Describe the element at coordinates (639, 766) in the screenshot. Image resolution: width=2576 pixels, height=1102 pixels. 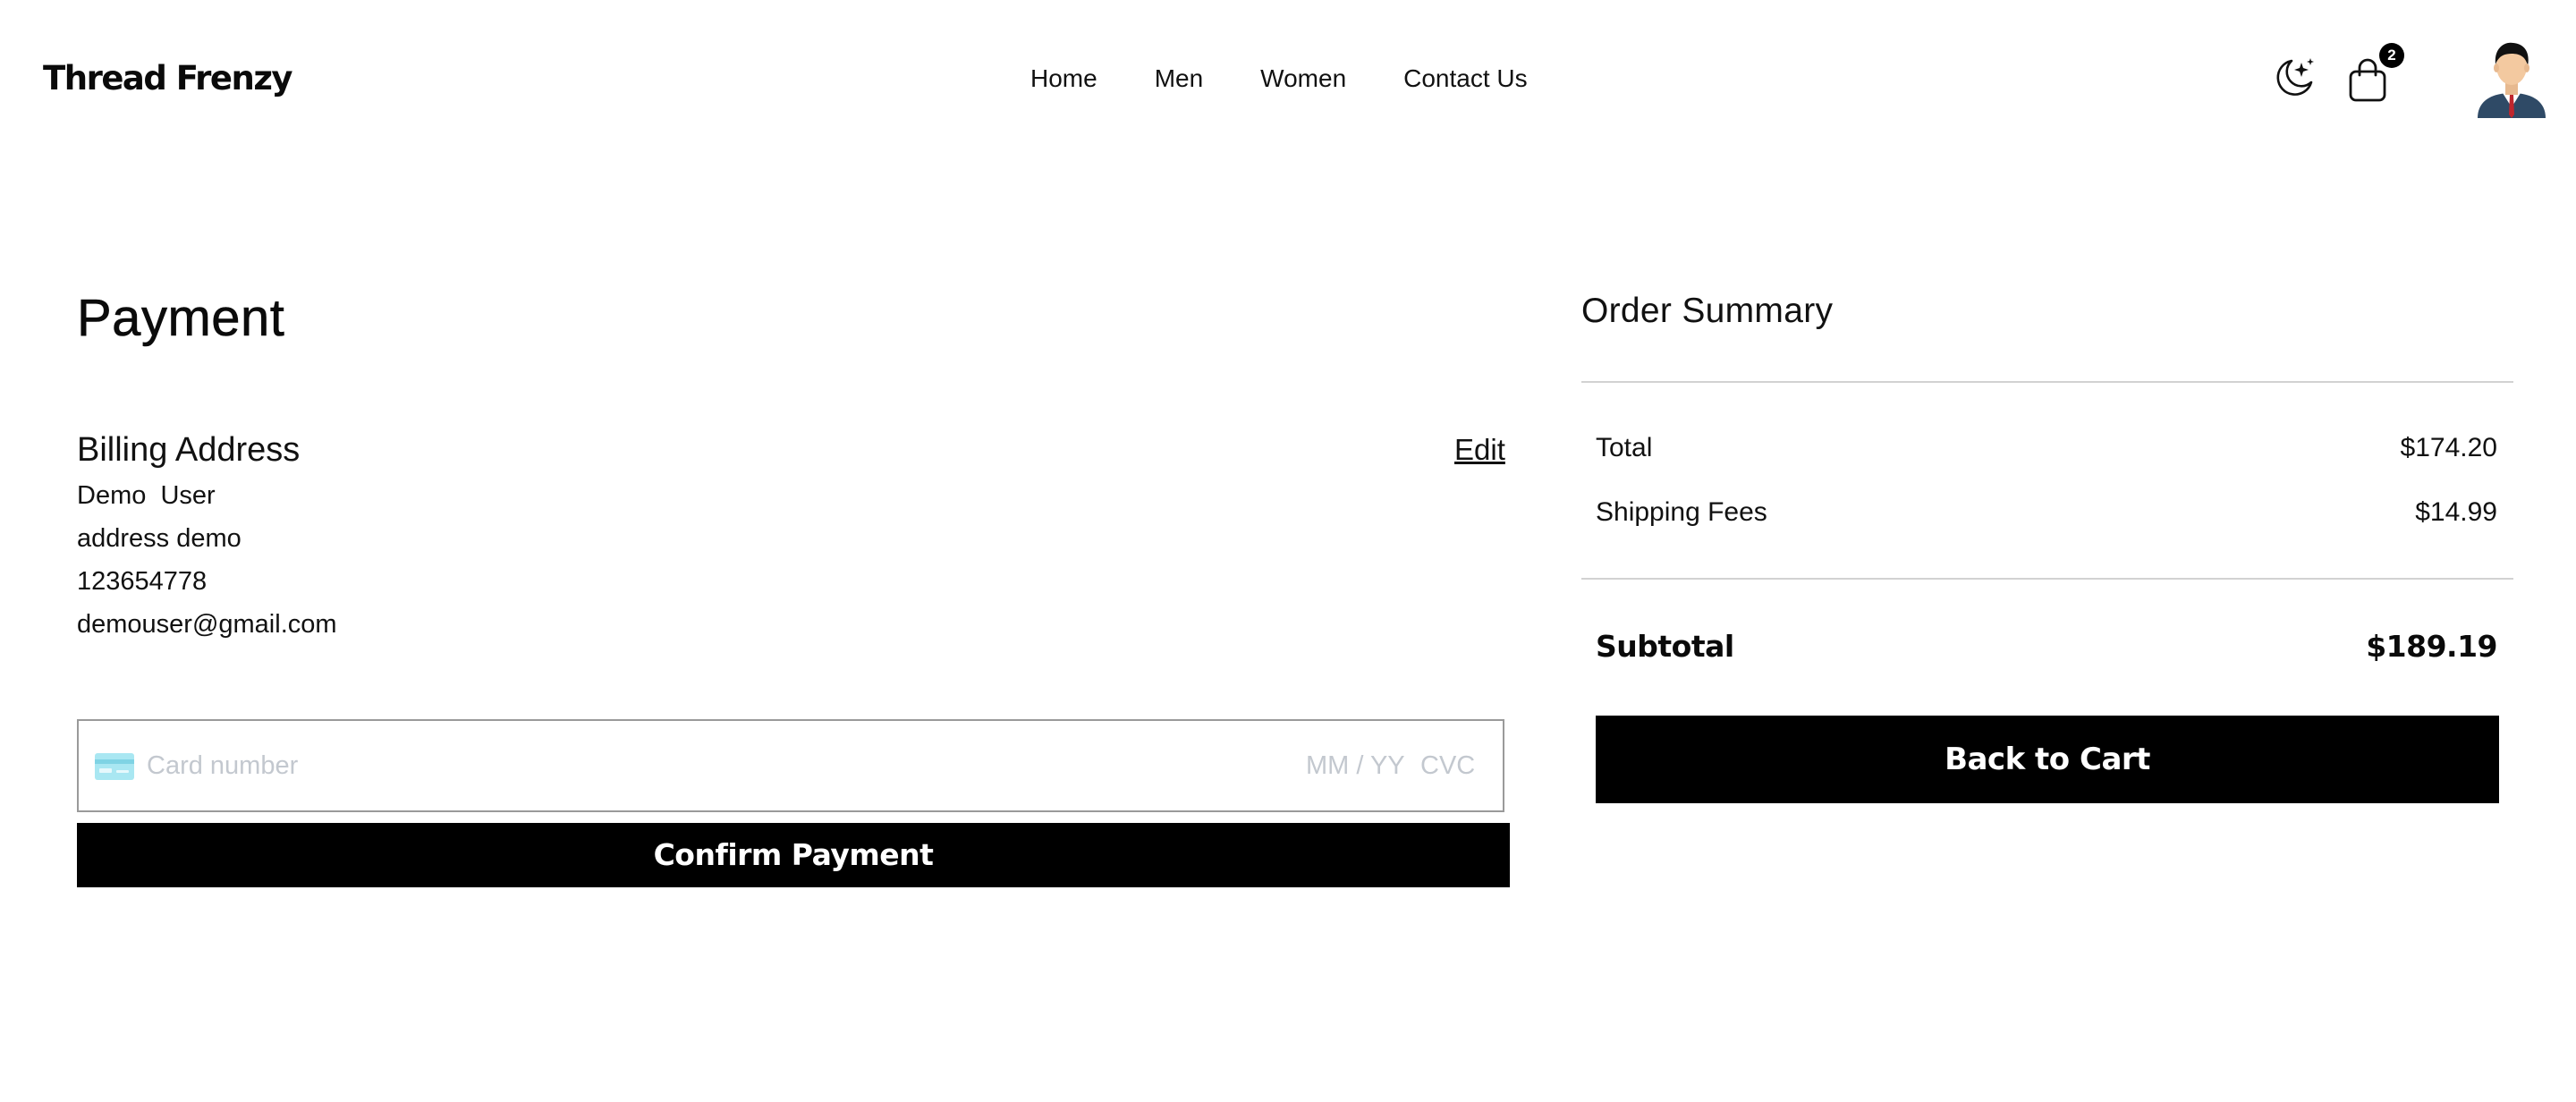
I see `card-number-input` at that location.